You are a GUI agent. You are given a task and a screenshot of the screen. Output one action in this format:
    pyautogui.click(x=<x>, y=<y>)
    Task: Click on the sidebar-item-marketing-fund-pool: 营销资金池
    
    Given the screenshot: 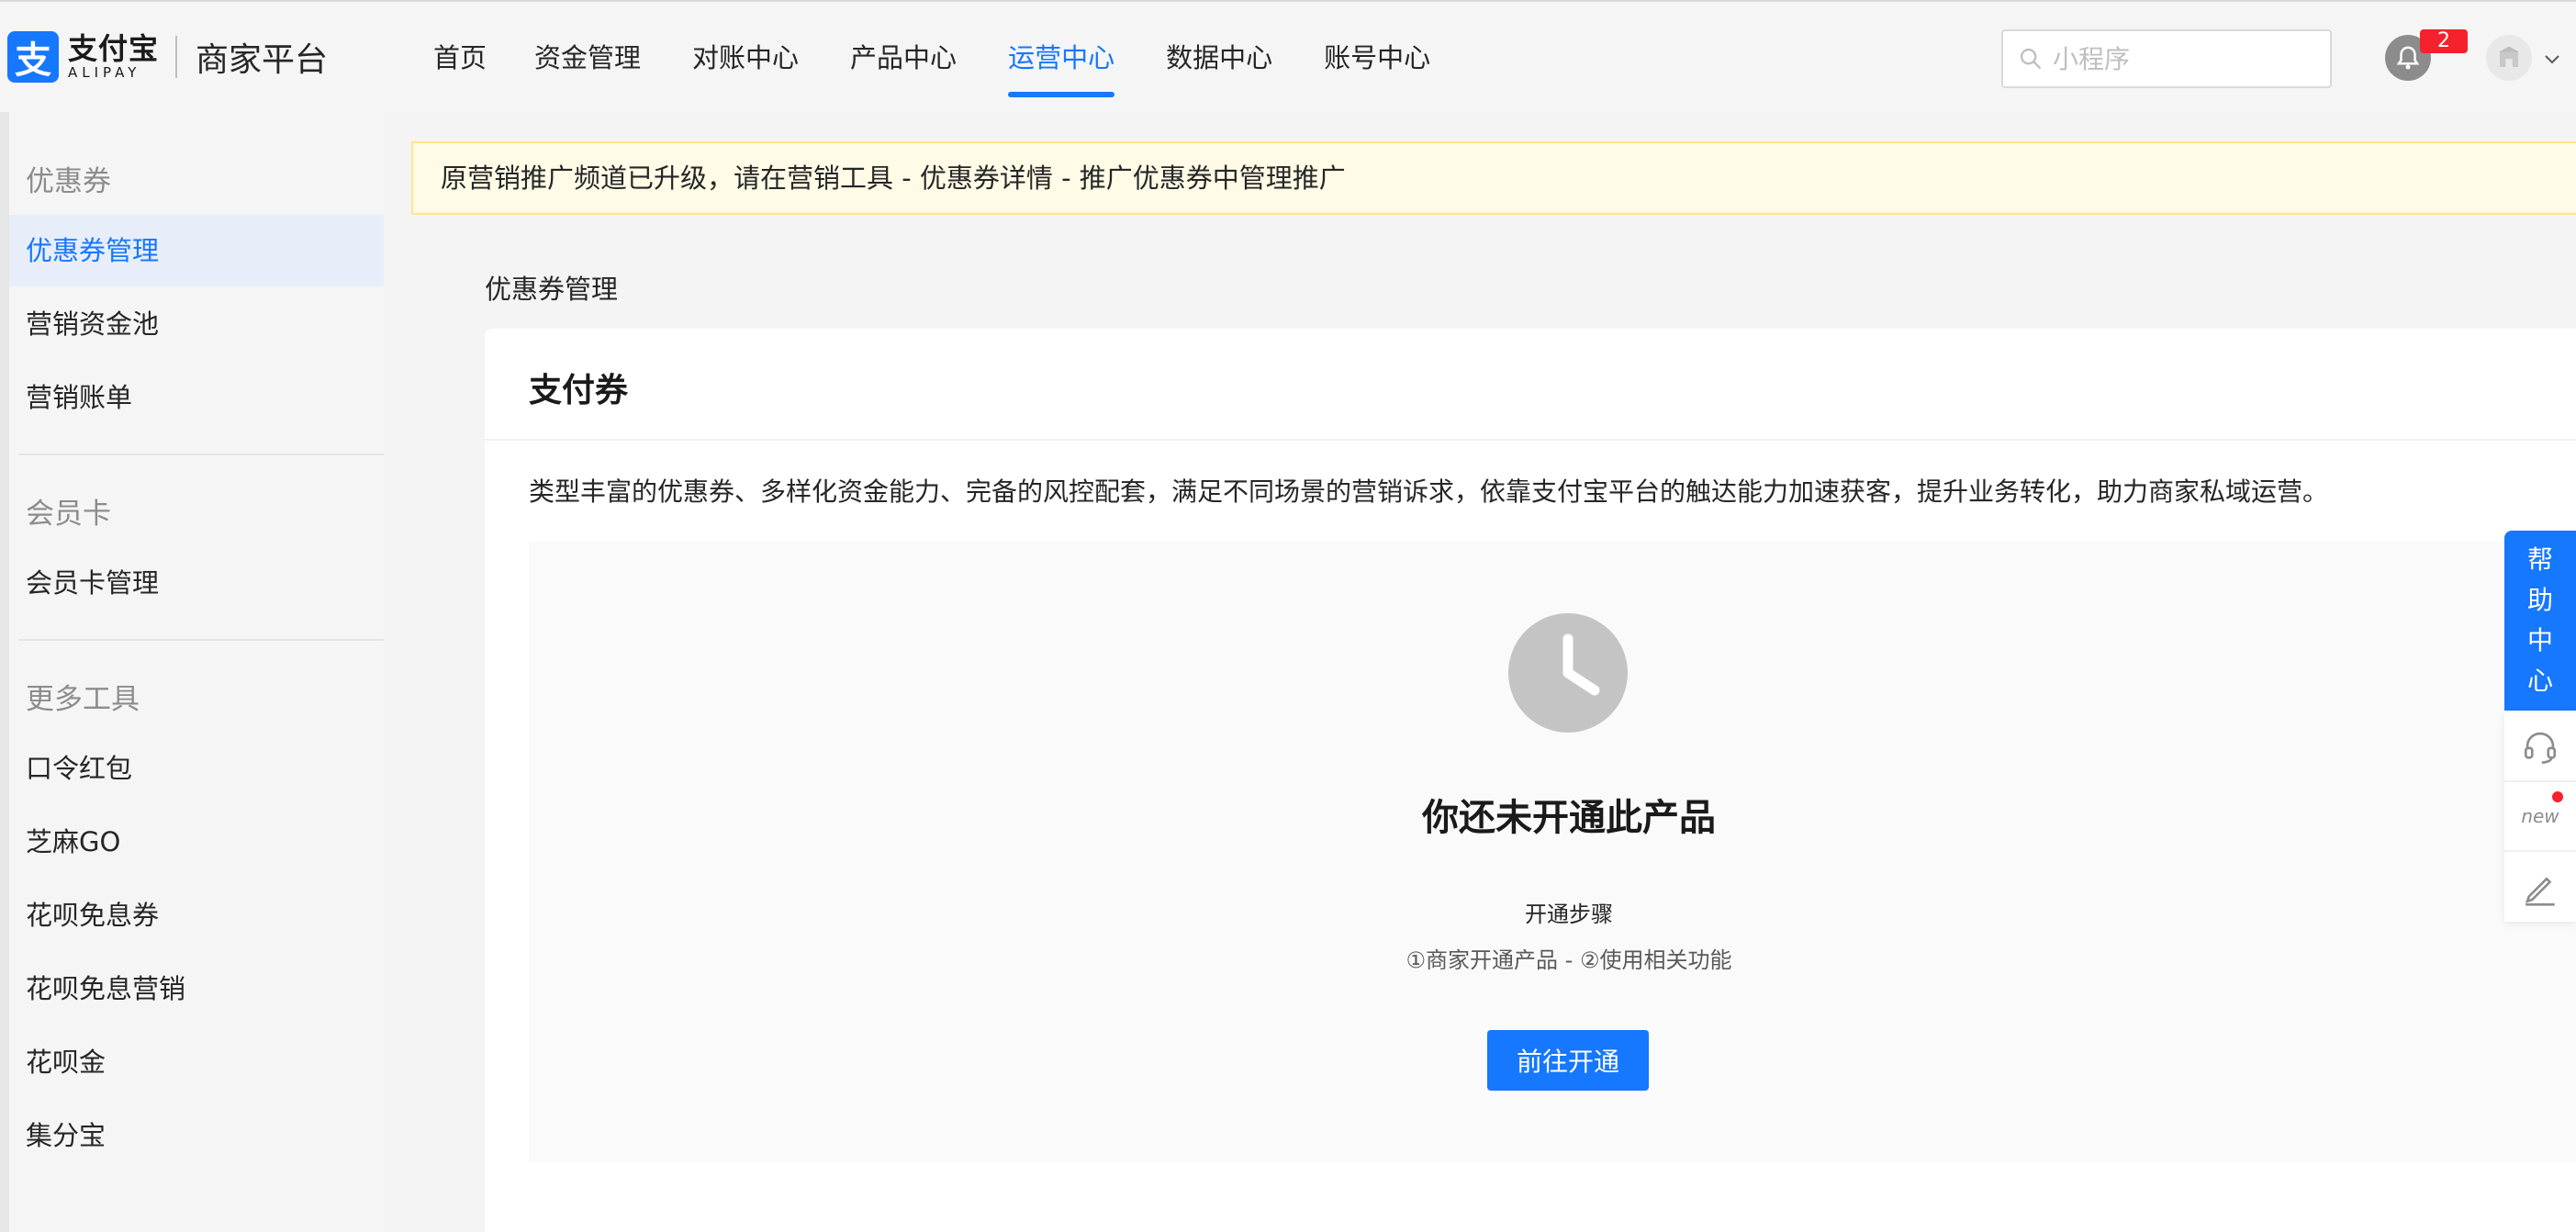 What is the action you would take?
    pyautogui.click(x=196, y=324)
    